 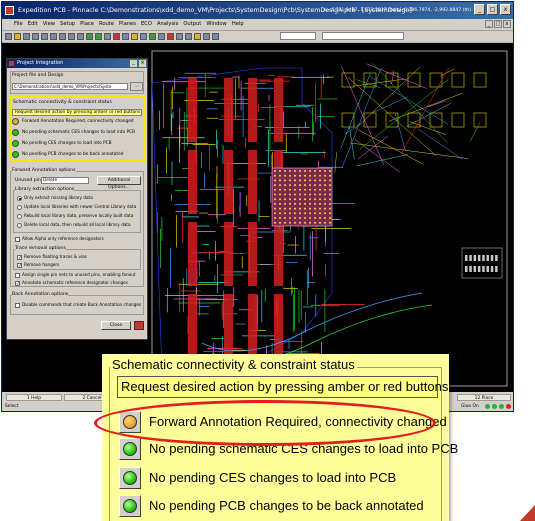 What do you see at coordinates (479, 9) in the screenshot?
I see `minimize-button: _` at bounding box center [479, 9].